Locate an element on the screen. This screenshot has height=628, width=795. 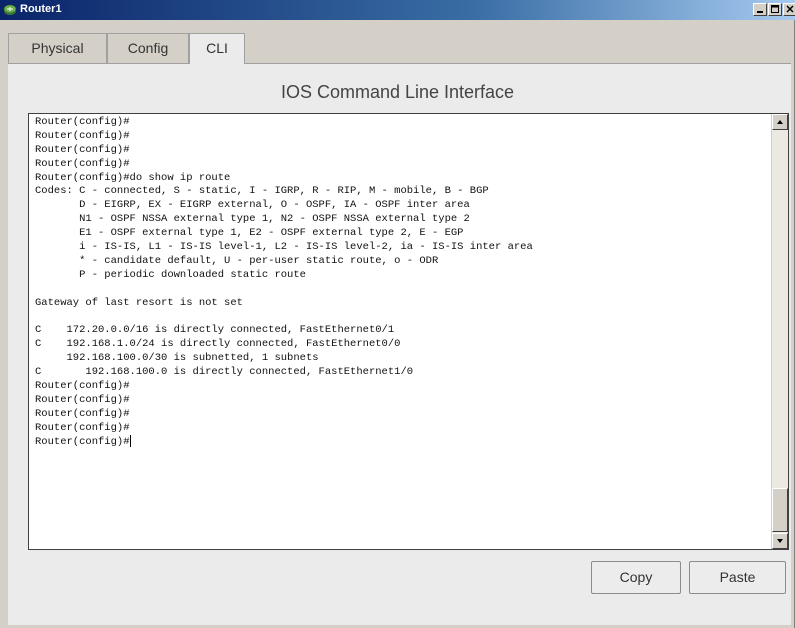
scroll-down-button is located at coordinates (780, 541).